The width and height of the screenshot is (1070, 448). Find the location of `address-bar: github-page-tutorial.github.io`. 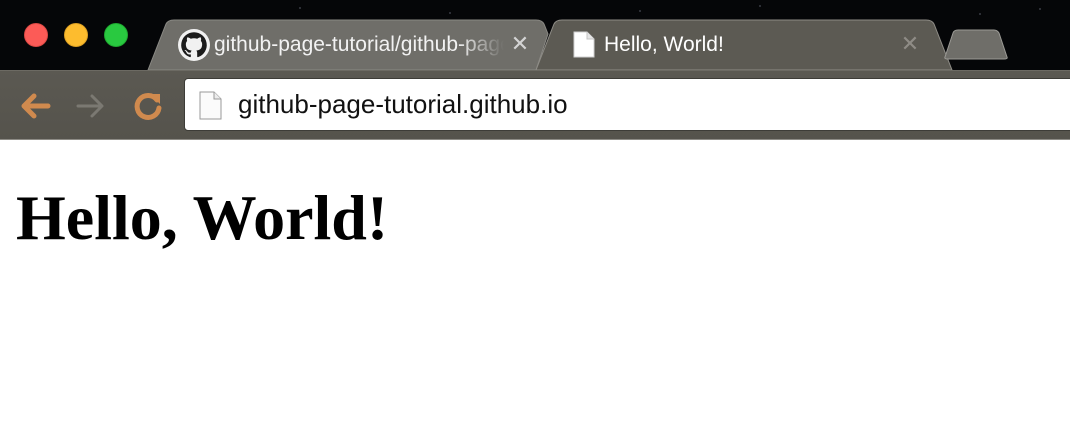

address-bar: github-page-tutorial.github.io is located at coordinates (627, 104).